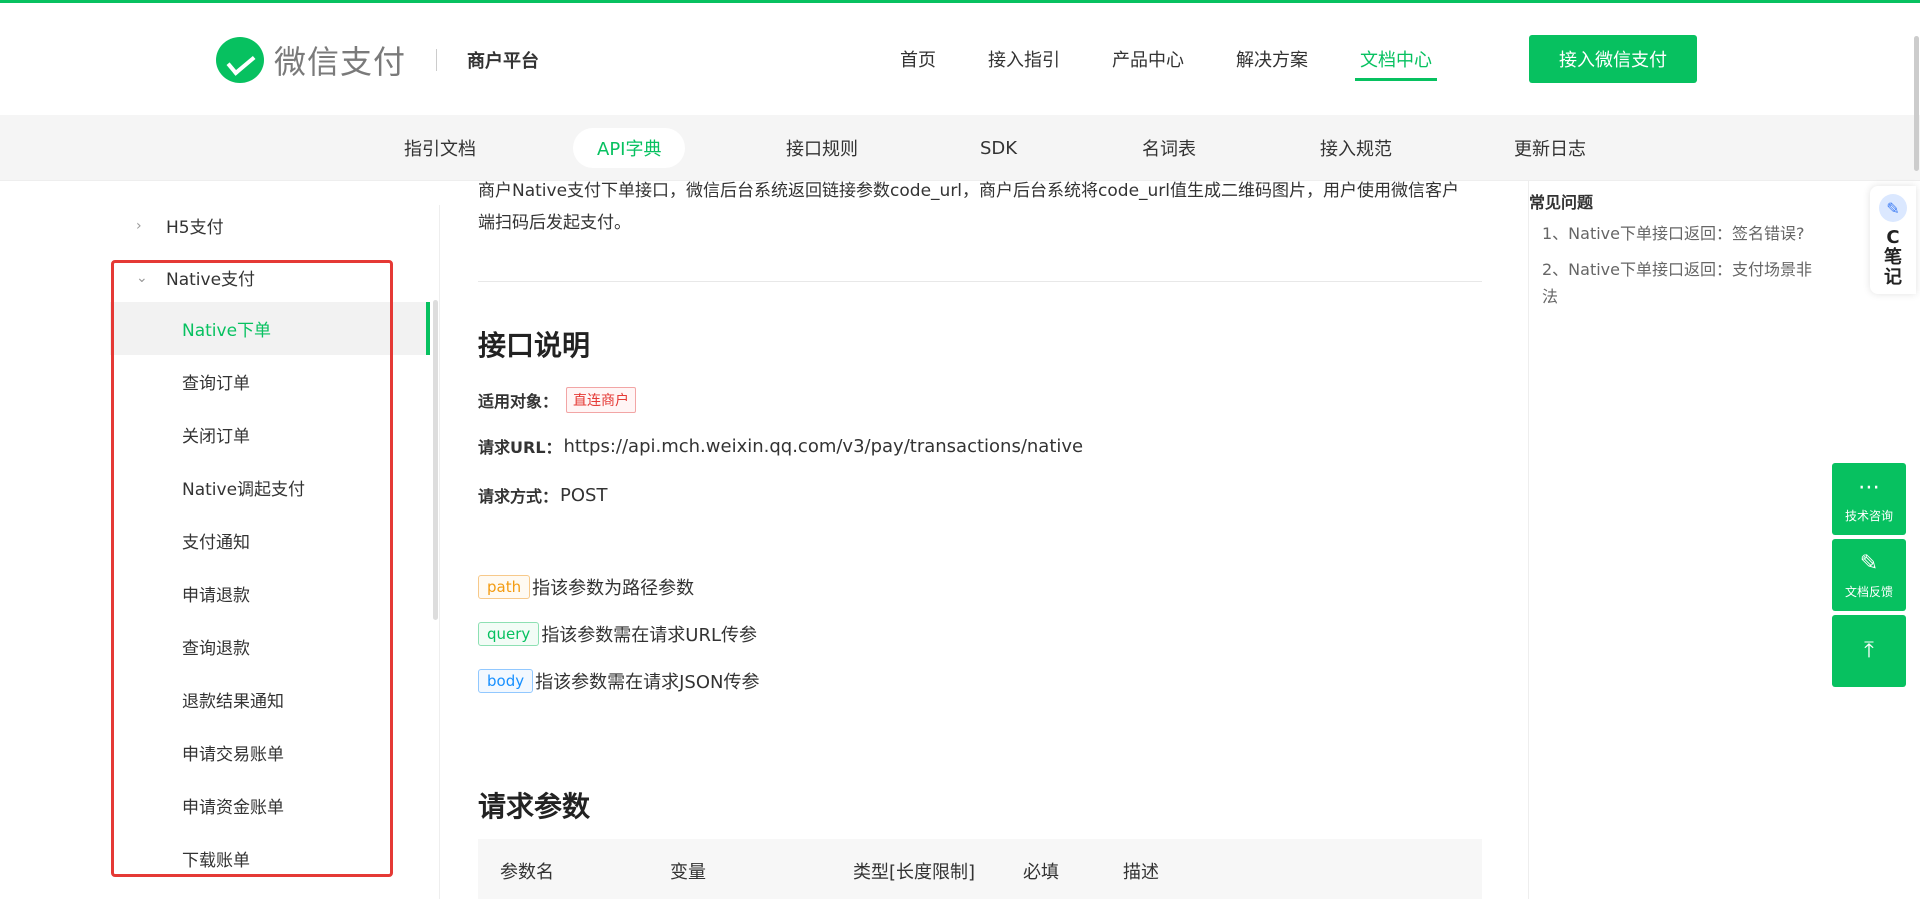 The width and height of the screenshot is (1920, 899). What do you see at coordinates (518, 496) in the screenshot?
I see `method-label: 请求方式：` at bounding box center [518, 496].